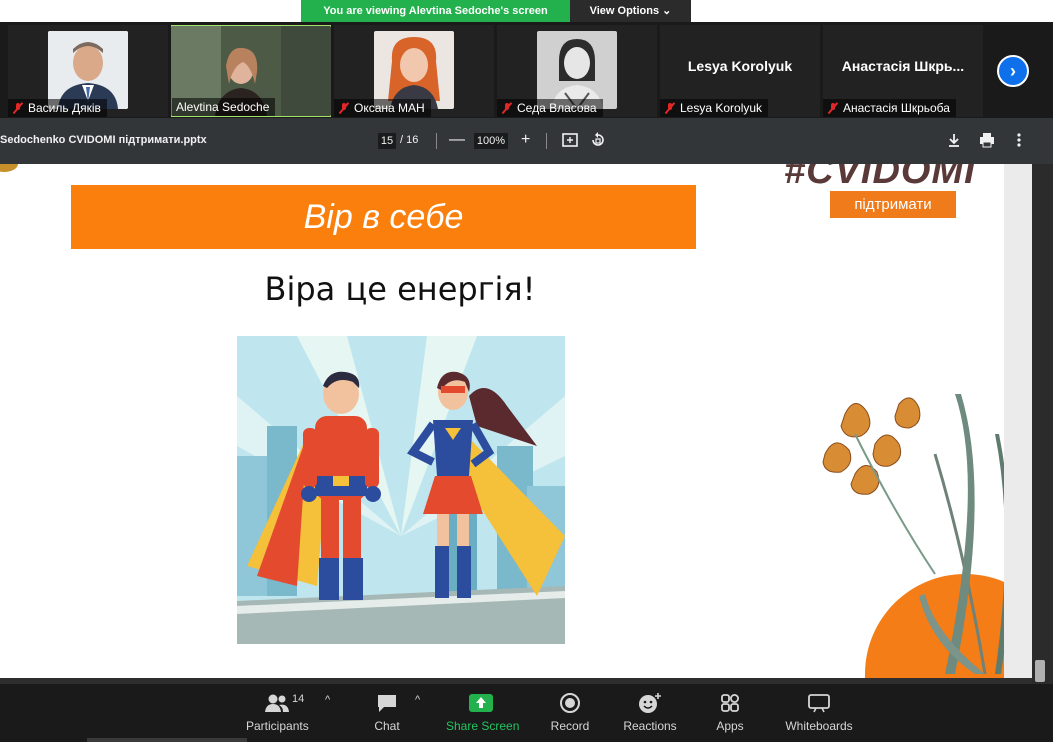 The width and height of the screenshot is (1053, 742). I want to click on participant-name-bar: Анастасія Шкрьоба, so click(889, 108).